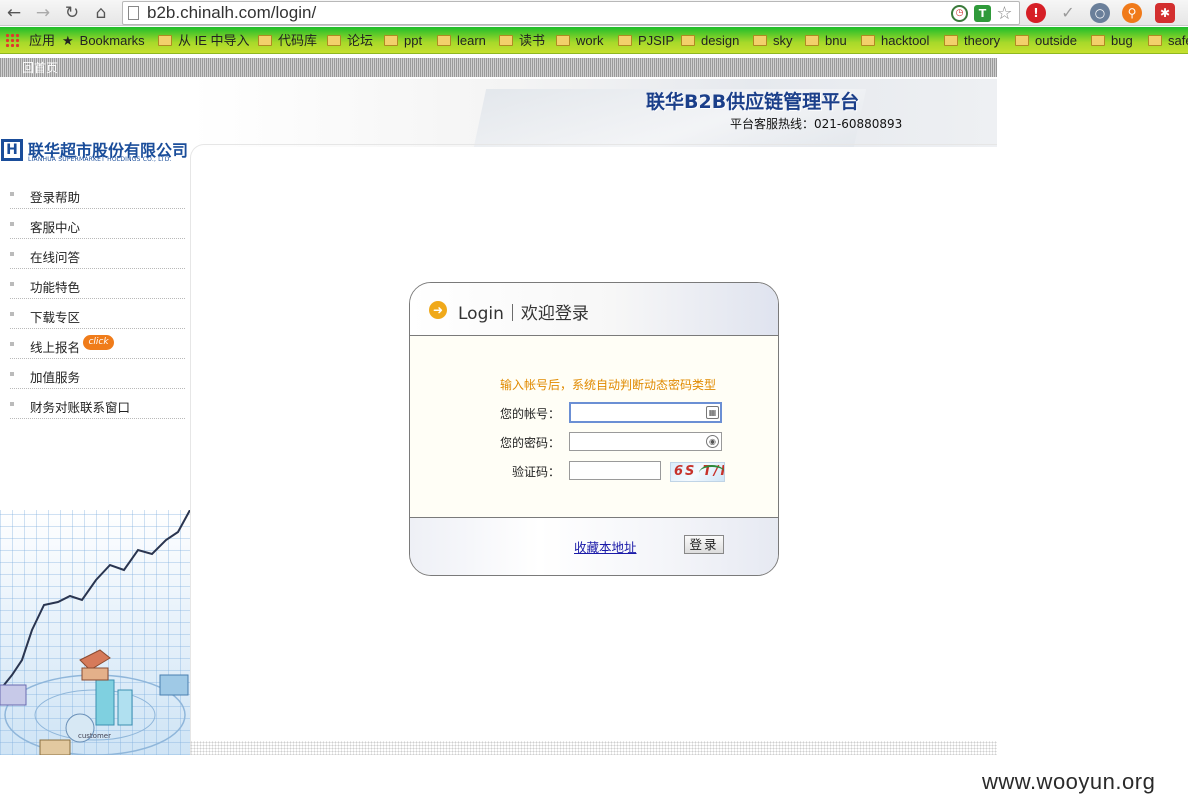 The image size is (1188, 795). What do you see at coordinates (1069, 781) in the screenshot?
I see `watermark: www.wooyun.org` at bounding box center [1069, 781].